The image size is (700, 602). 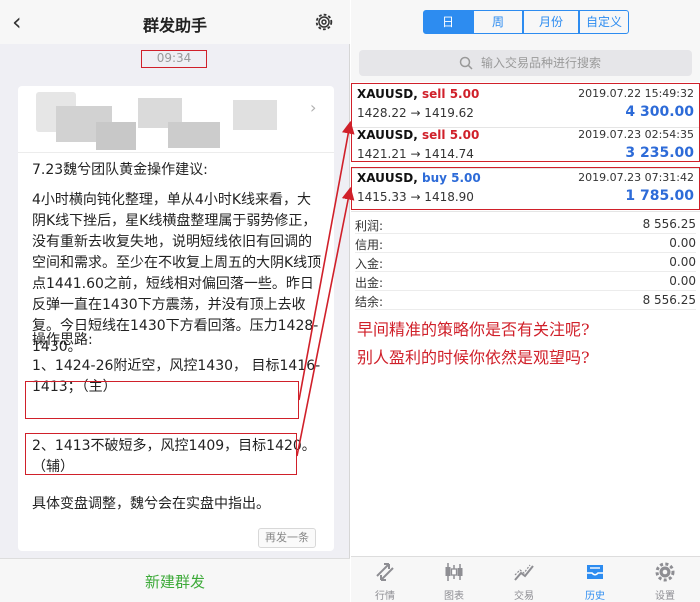 I want to click on promo-line: 早间精准的策略你是否有关注呢?, so click(x=473, y=329).